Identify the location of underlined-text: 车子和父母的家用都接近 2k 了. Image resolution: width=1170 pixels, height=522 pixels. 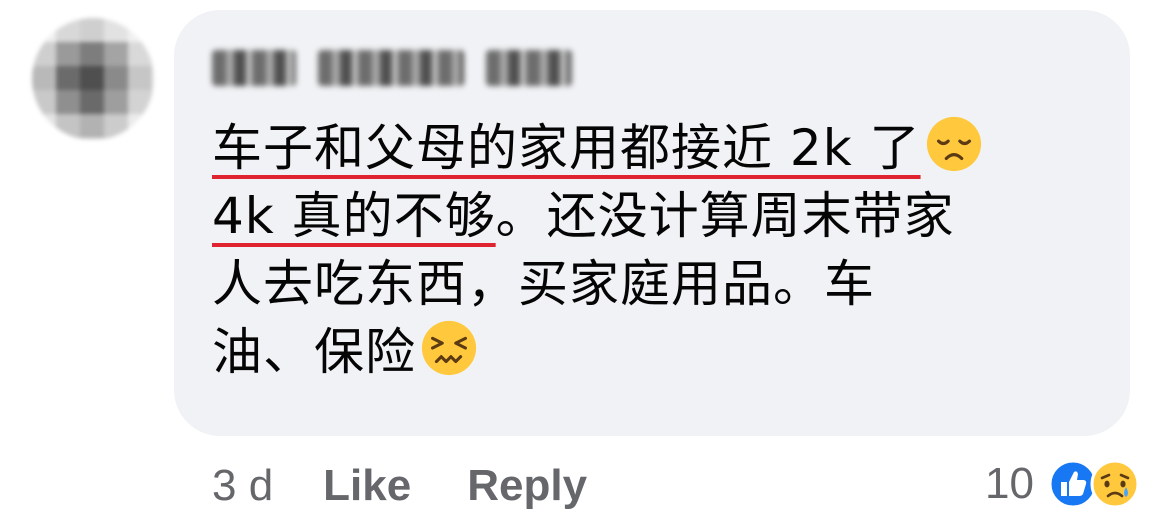
(566, 148).